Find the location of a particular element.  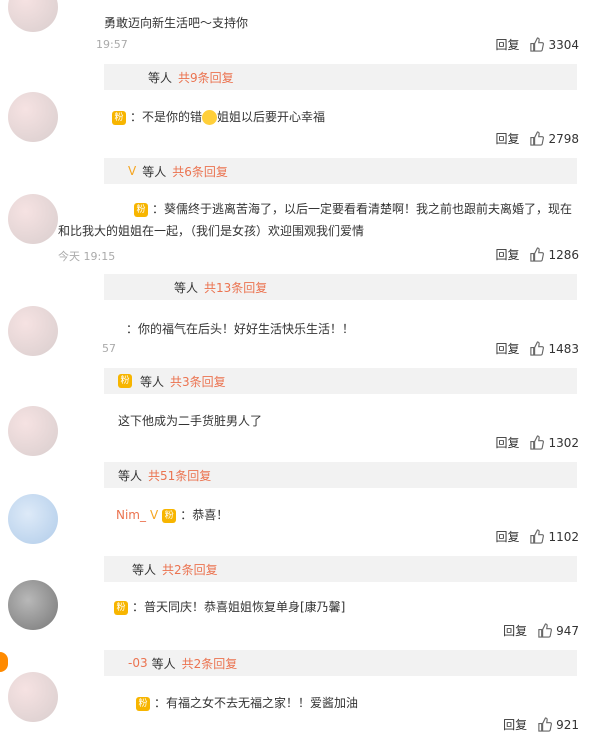

comment-actions: 回复 2798 is located at coordinates (537, 138).